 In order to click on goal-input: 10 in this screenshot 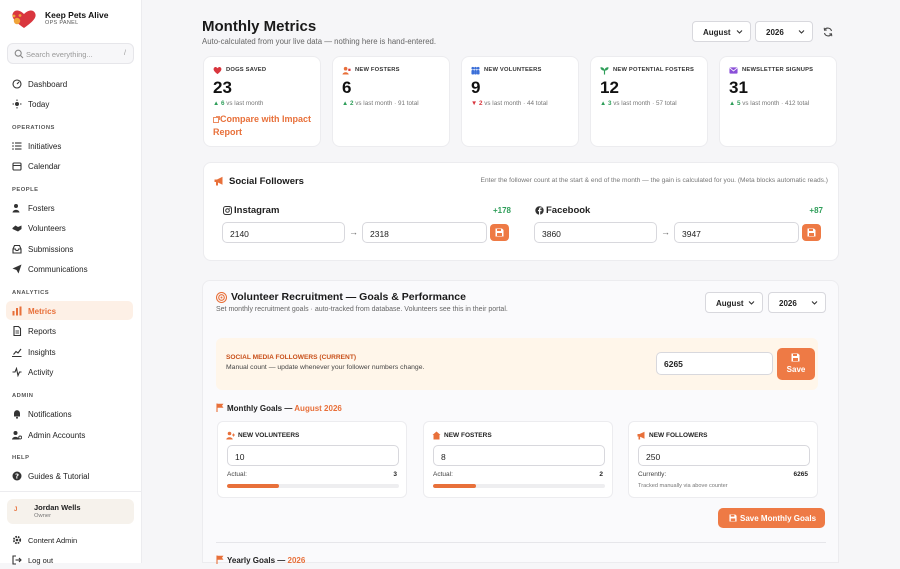, I will do `click(313, 455)`.